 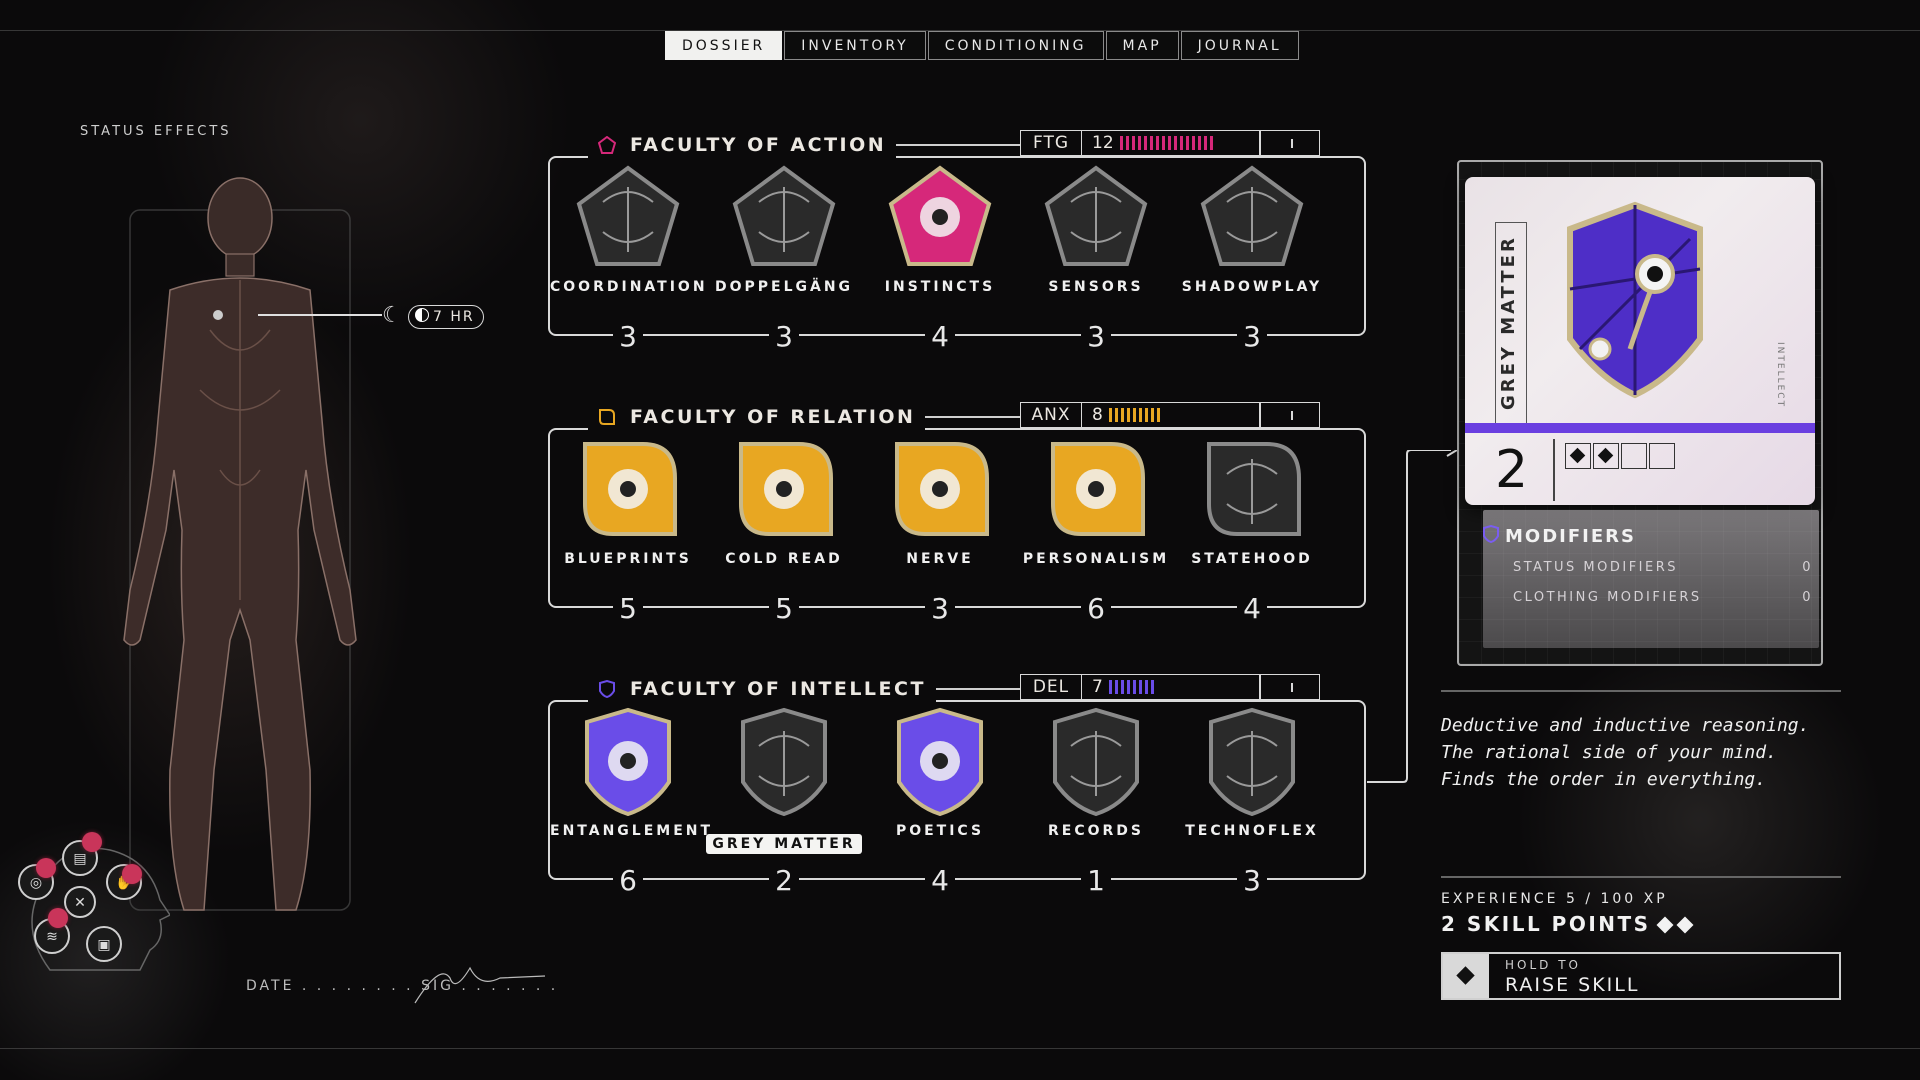 I want to click on skill-blueprints: BLUEPRINTS 5, so click(x=628, y=529).